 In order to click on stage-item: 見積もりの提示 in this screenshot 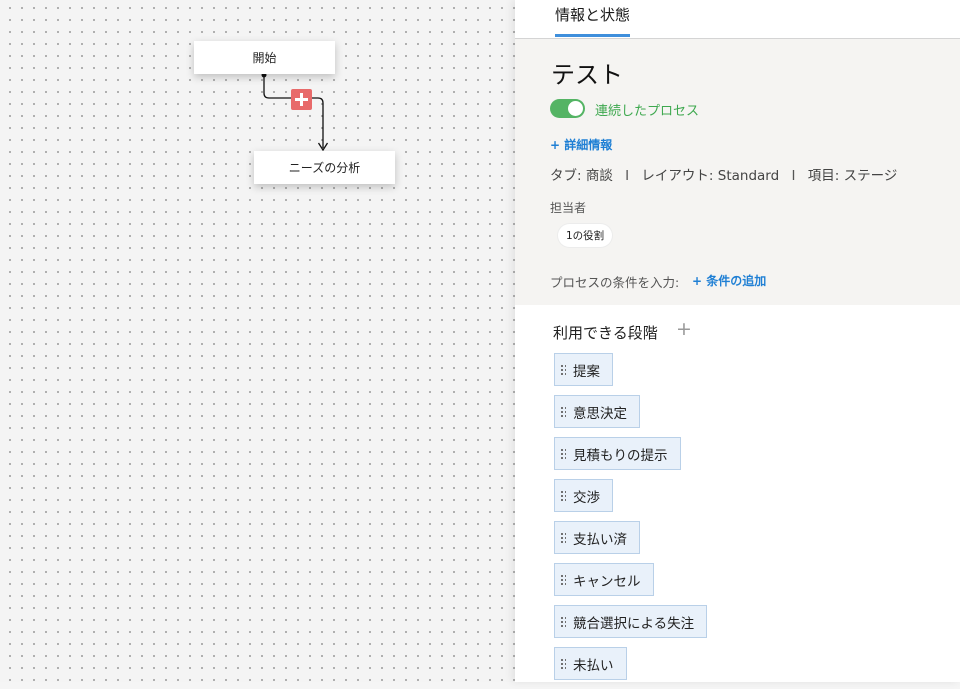, I will do `click(617, 453)`.